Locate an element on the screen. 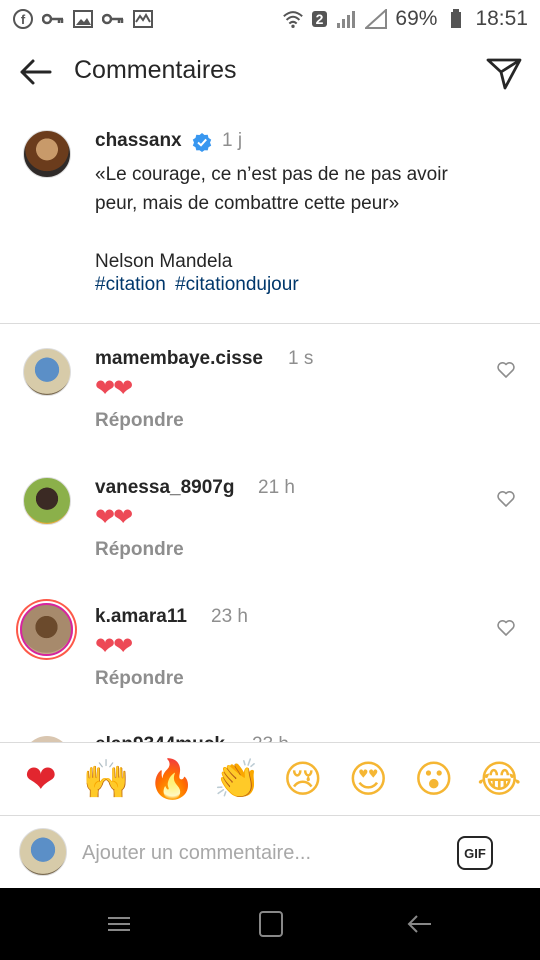 The height and width of the screenshot is (960, 540). paper-plane-icon is located at coordinates (504, 74).